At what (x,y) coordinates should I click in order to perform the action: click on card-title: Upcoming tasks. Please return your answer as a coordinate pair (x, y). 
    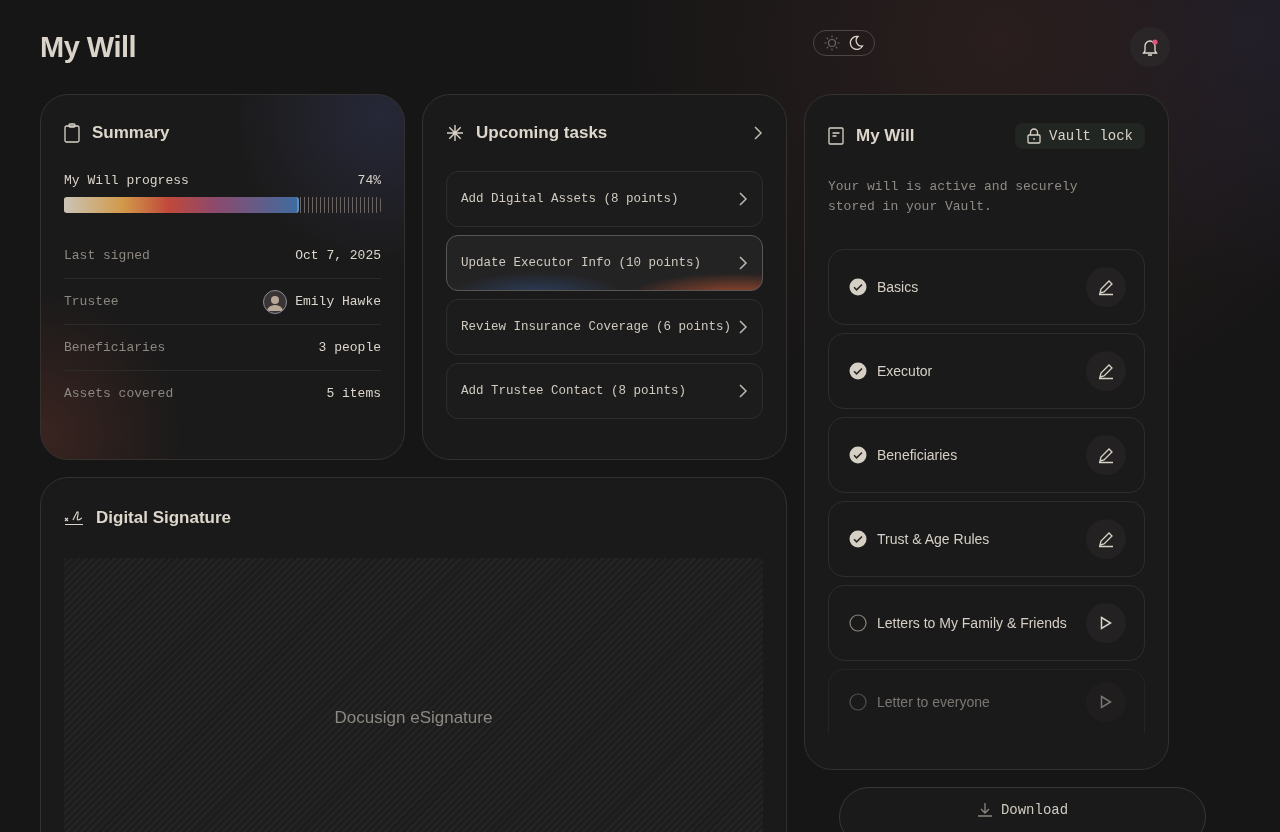
    Looking at the image, I should click on (542, 133).